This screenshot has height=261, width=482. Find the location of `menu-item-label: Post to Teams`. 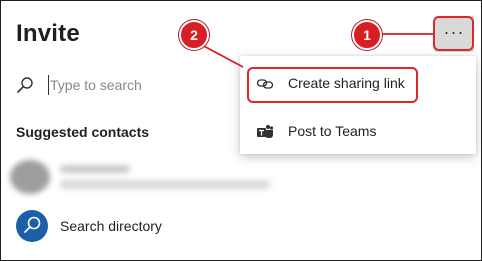

menu-item-label: Post to Teams is located at coordinates (332, 131).